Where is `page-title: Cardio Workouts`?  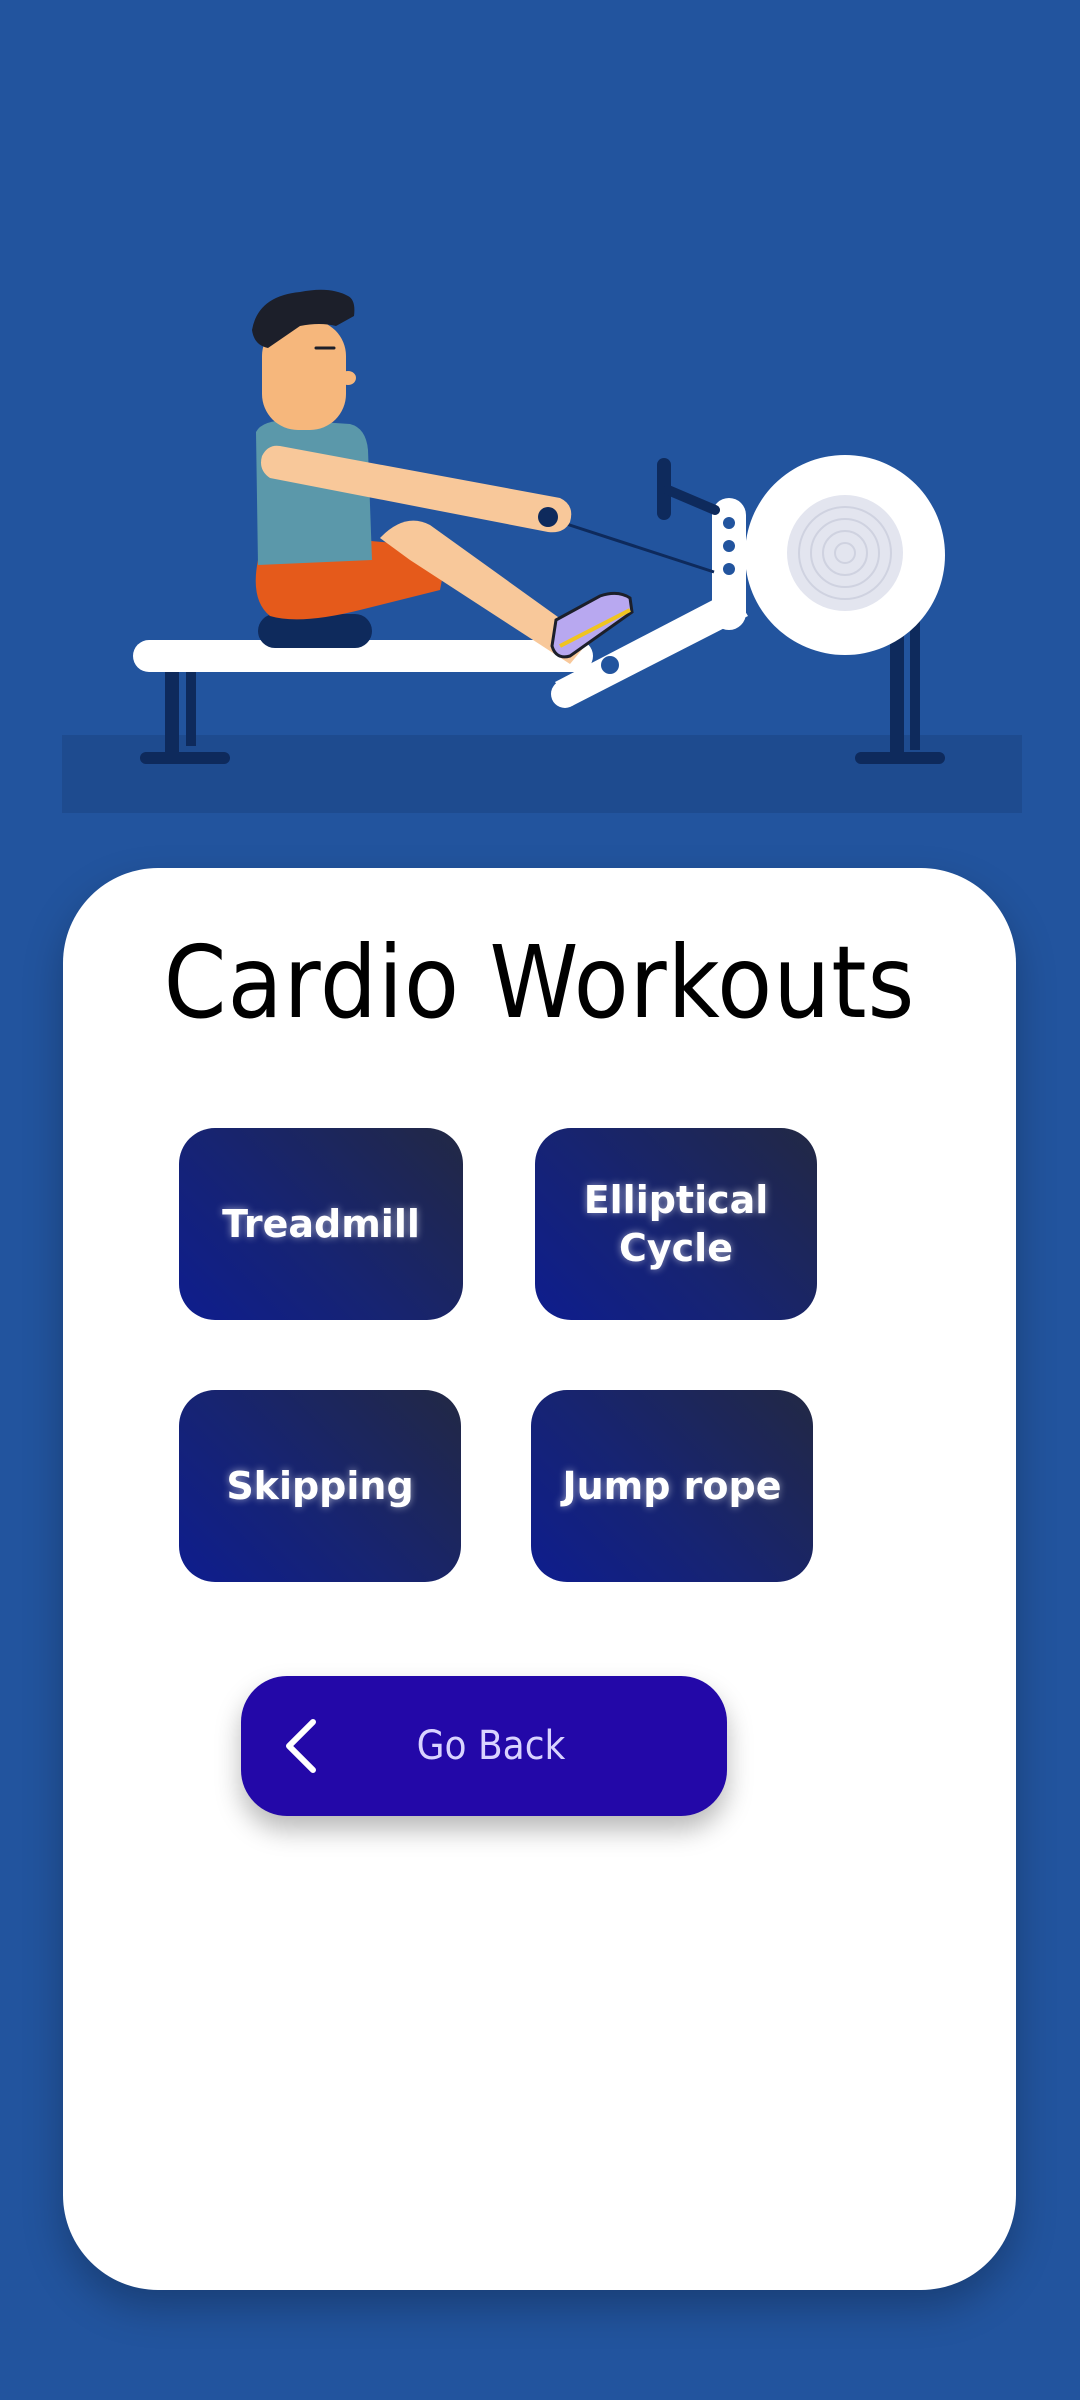
page-title: Cardio Workouts is located at coordinates (539, 982).